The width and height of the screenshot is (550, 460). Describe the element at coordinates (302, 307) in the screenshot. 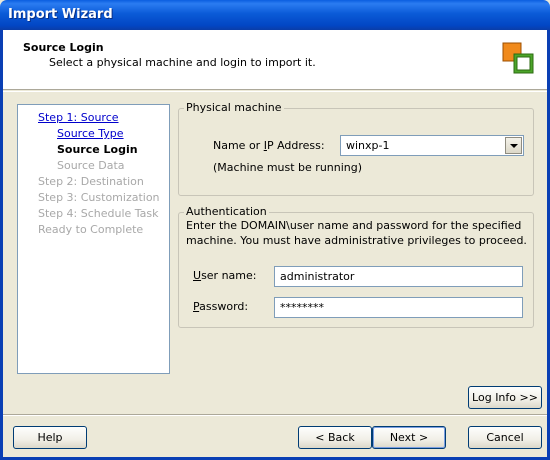

I see `password-value: ********` at that location.